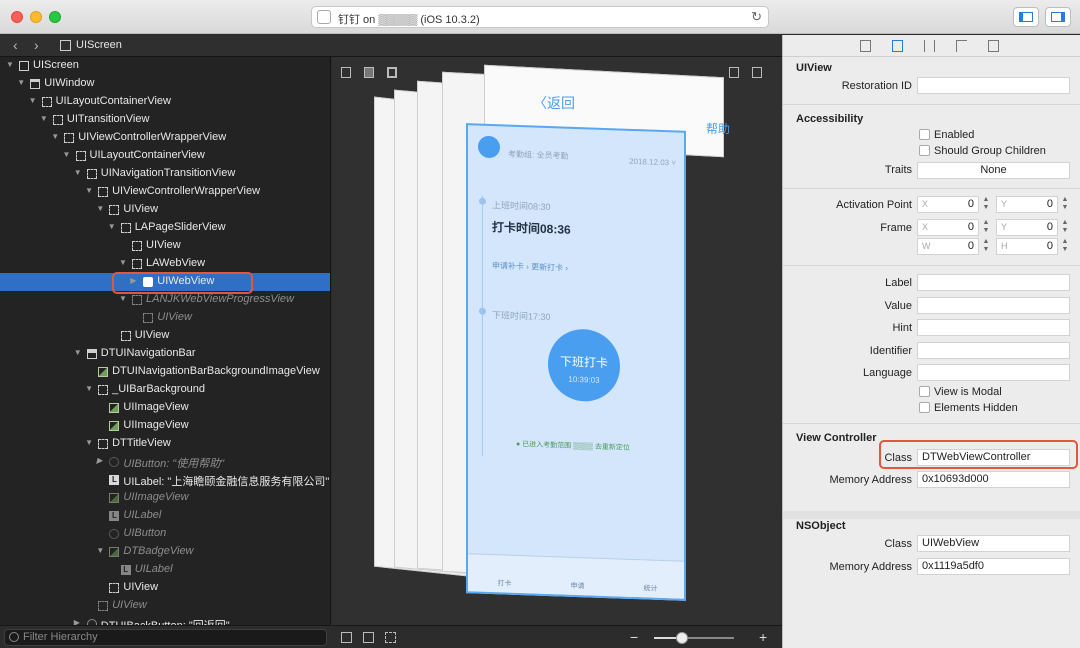 This screenshot has height=648, width=1080. What do you see at coordinates (369, 72) in the screenshot?
I see `show-constraints-icon` at bounding box center [369, 72].